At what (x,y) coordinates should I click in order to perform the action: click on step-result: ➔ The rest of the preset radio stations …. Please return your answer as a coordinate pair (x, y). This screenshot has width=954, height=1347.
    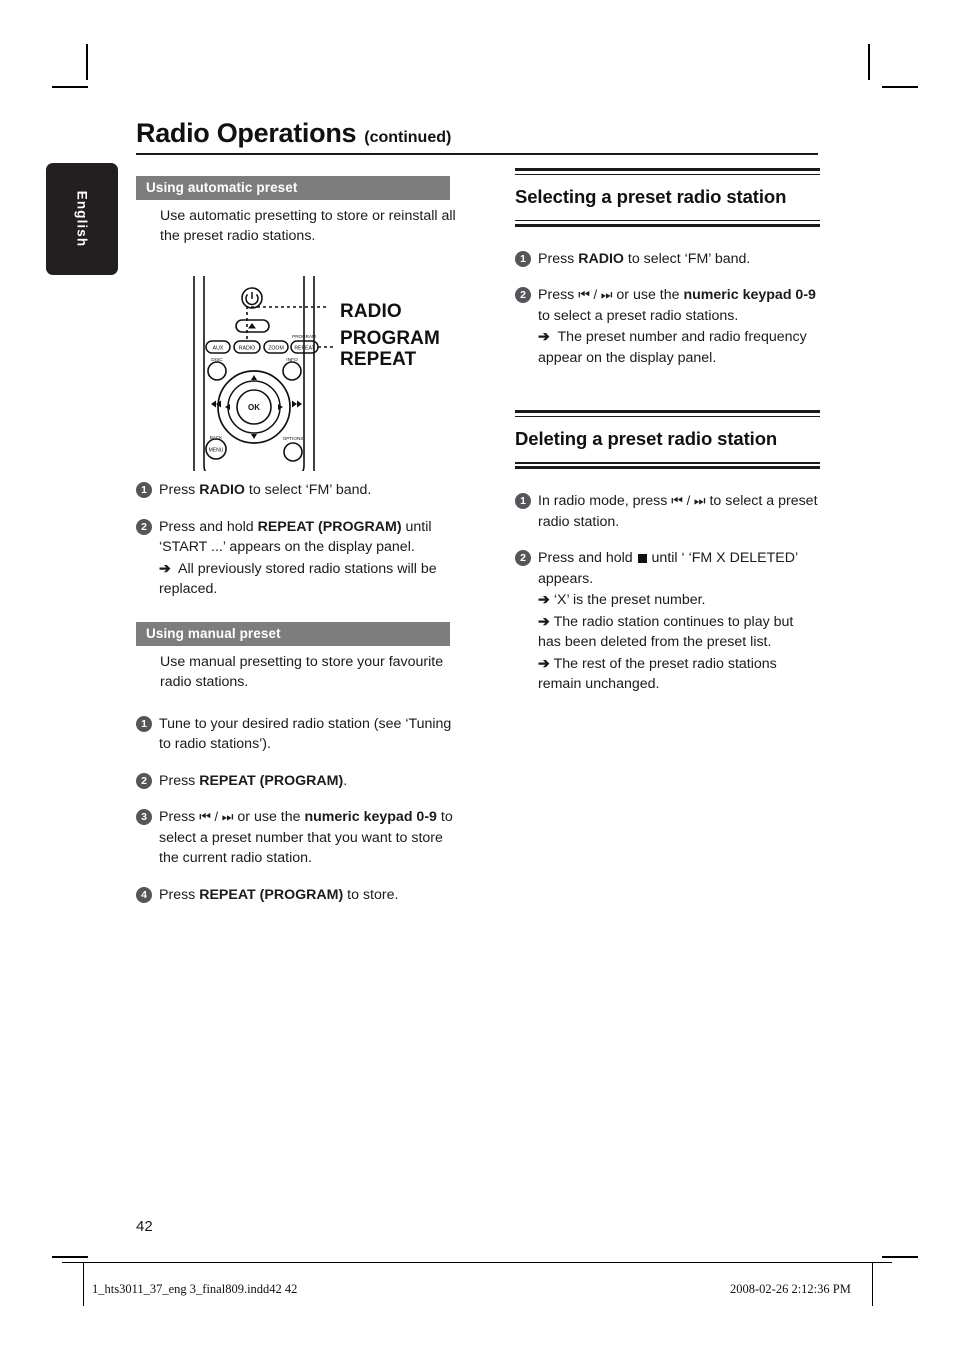
    Looking at the image, I should click on (657, 674).